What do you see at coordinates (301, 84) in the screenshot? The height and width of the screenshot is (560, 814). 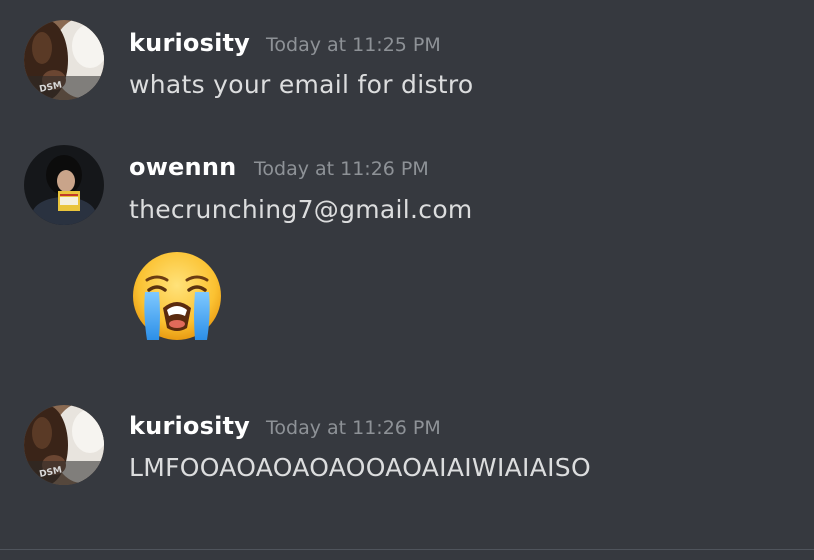 I see `message-text: whats your email for distro` at bounding box center [301, 84].